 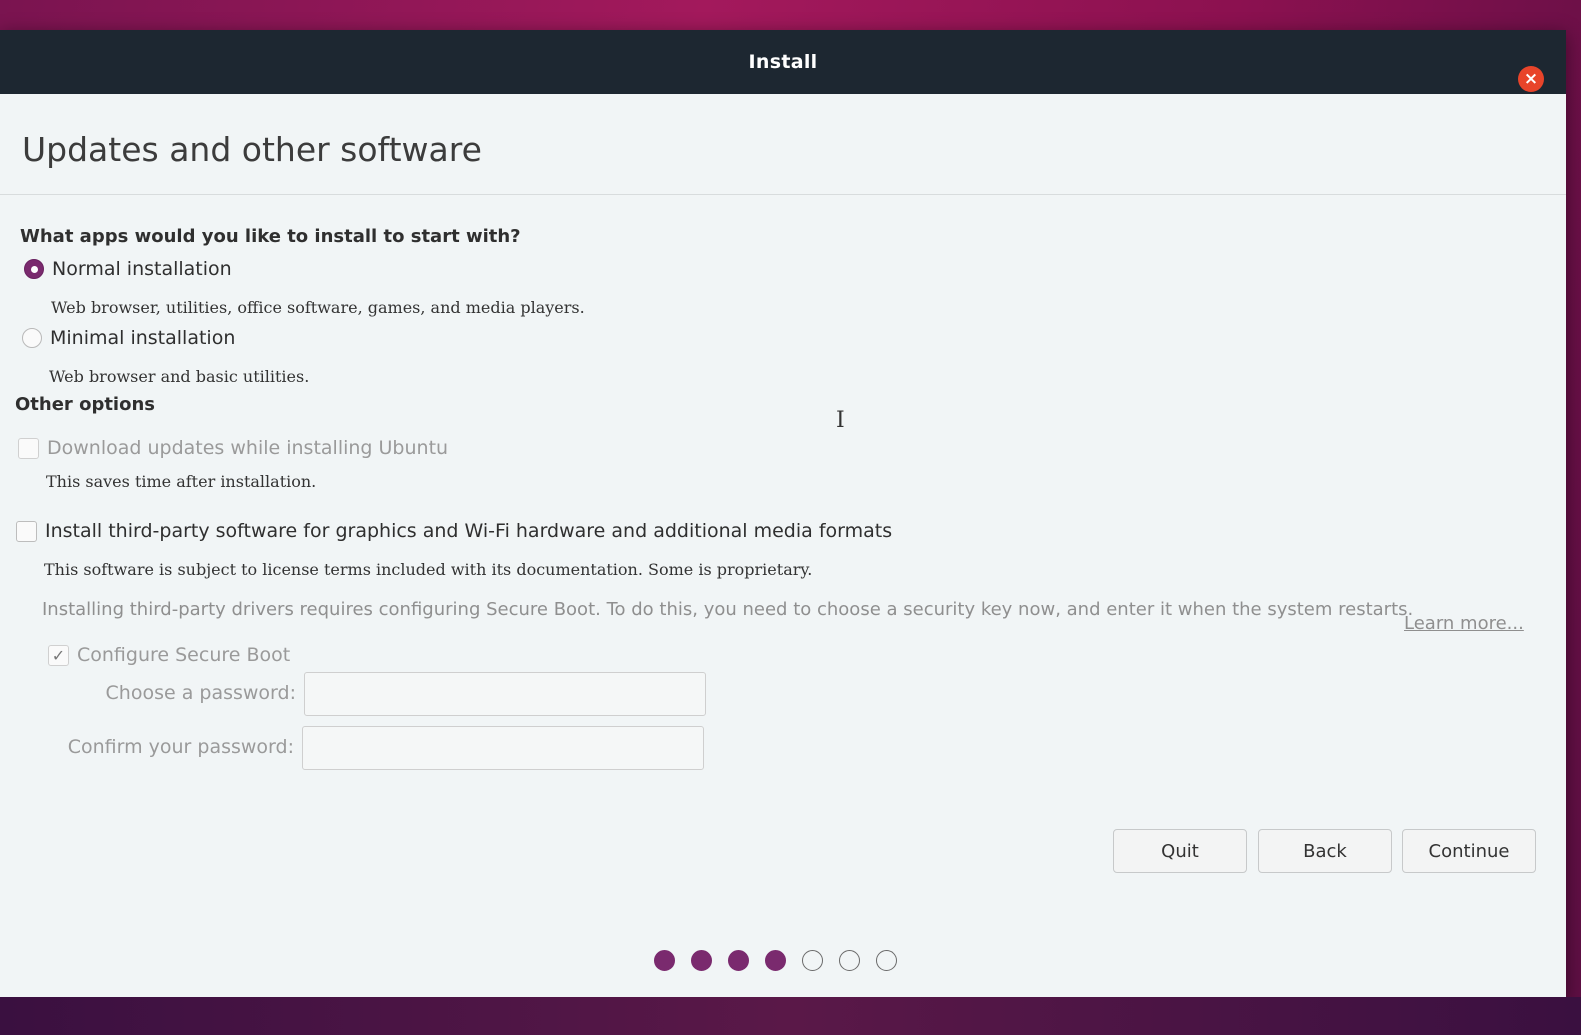 What do you see at coordinates (142, 269) in the screenshot?
I see `normal-installation-label: Normal installation` at bounding box center [142, 269].